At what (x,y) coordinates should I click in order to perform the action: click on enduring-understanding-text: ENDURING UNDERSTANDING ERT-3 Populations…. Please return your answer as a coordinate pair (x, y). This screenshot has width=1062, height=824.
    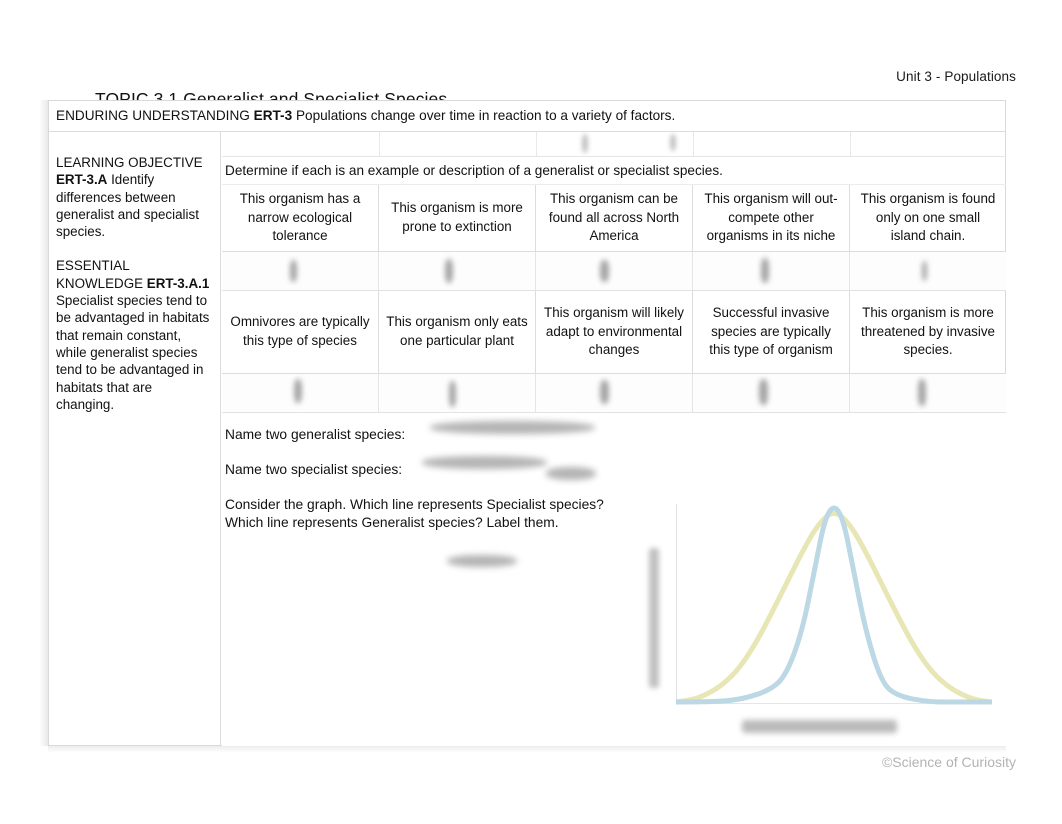
    Looking at the image, I should click on (361, 115).